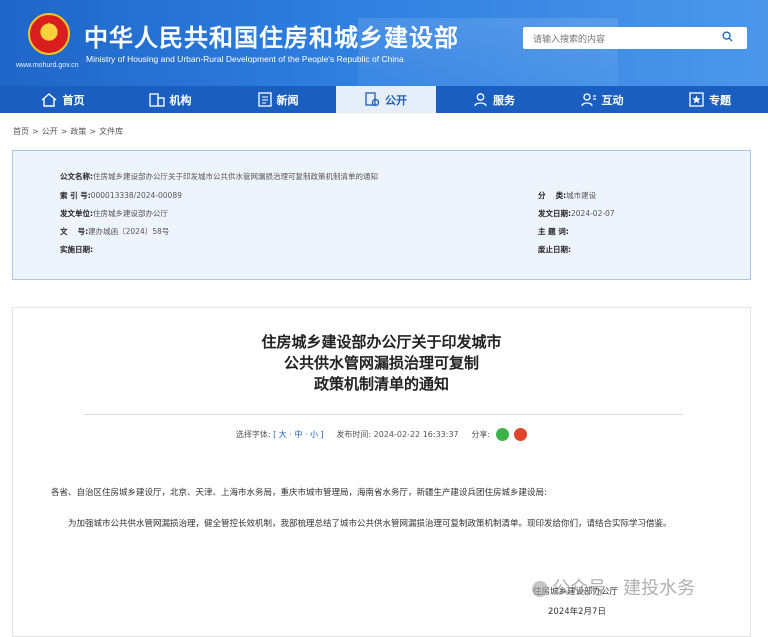 Image resolution: width=768 pixels, height=637 pixels. I want to click on nav-label: 公开, so click(396, 100).